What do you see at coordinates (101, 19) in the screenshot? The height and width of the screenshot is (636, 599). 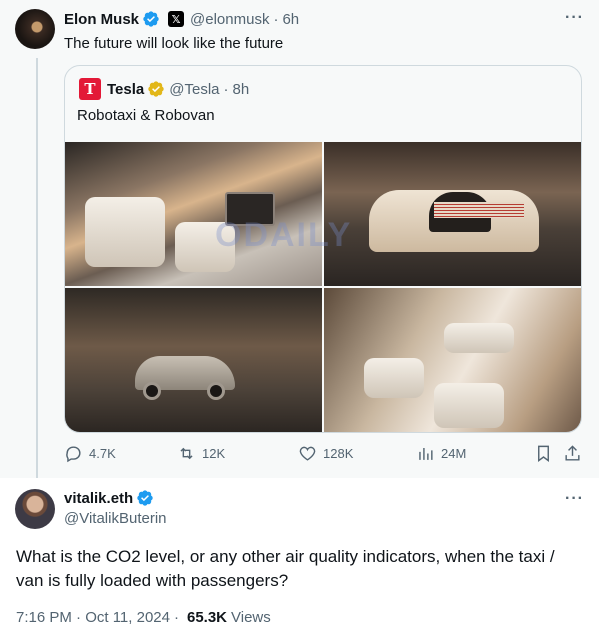 I see `author-name: Elon Musk` at bounding box center [101, 19].